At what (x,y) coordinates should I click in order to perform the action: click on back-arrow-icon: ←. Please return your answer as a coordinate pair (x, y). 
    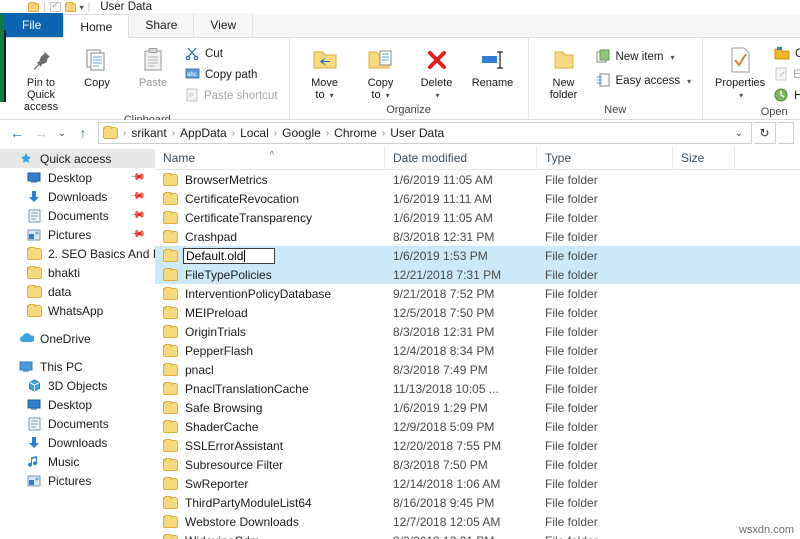
    Looking at the image, I should click on (17, 133).